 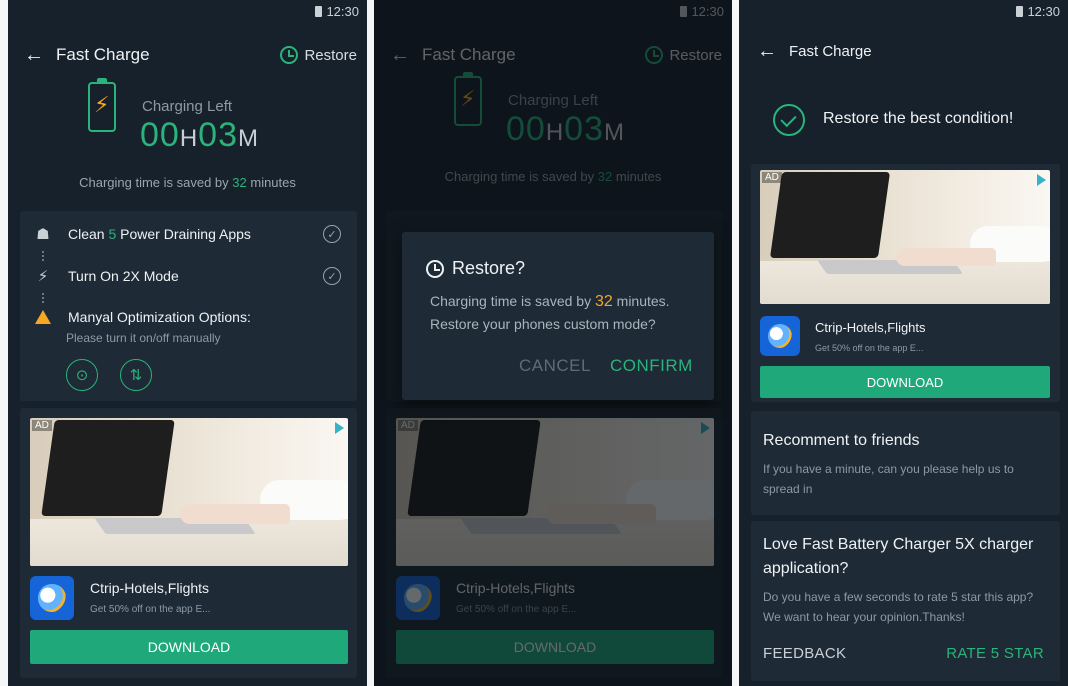 I want to click on confirm-button: CONFIRM, so click(x=651, y=366).